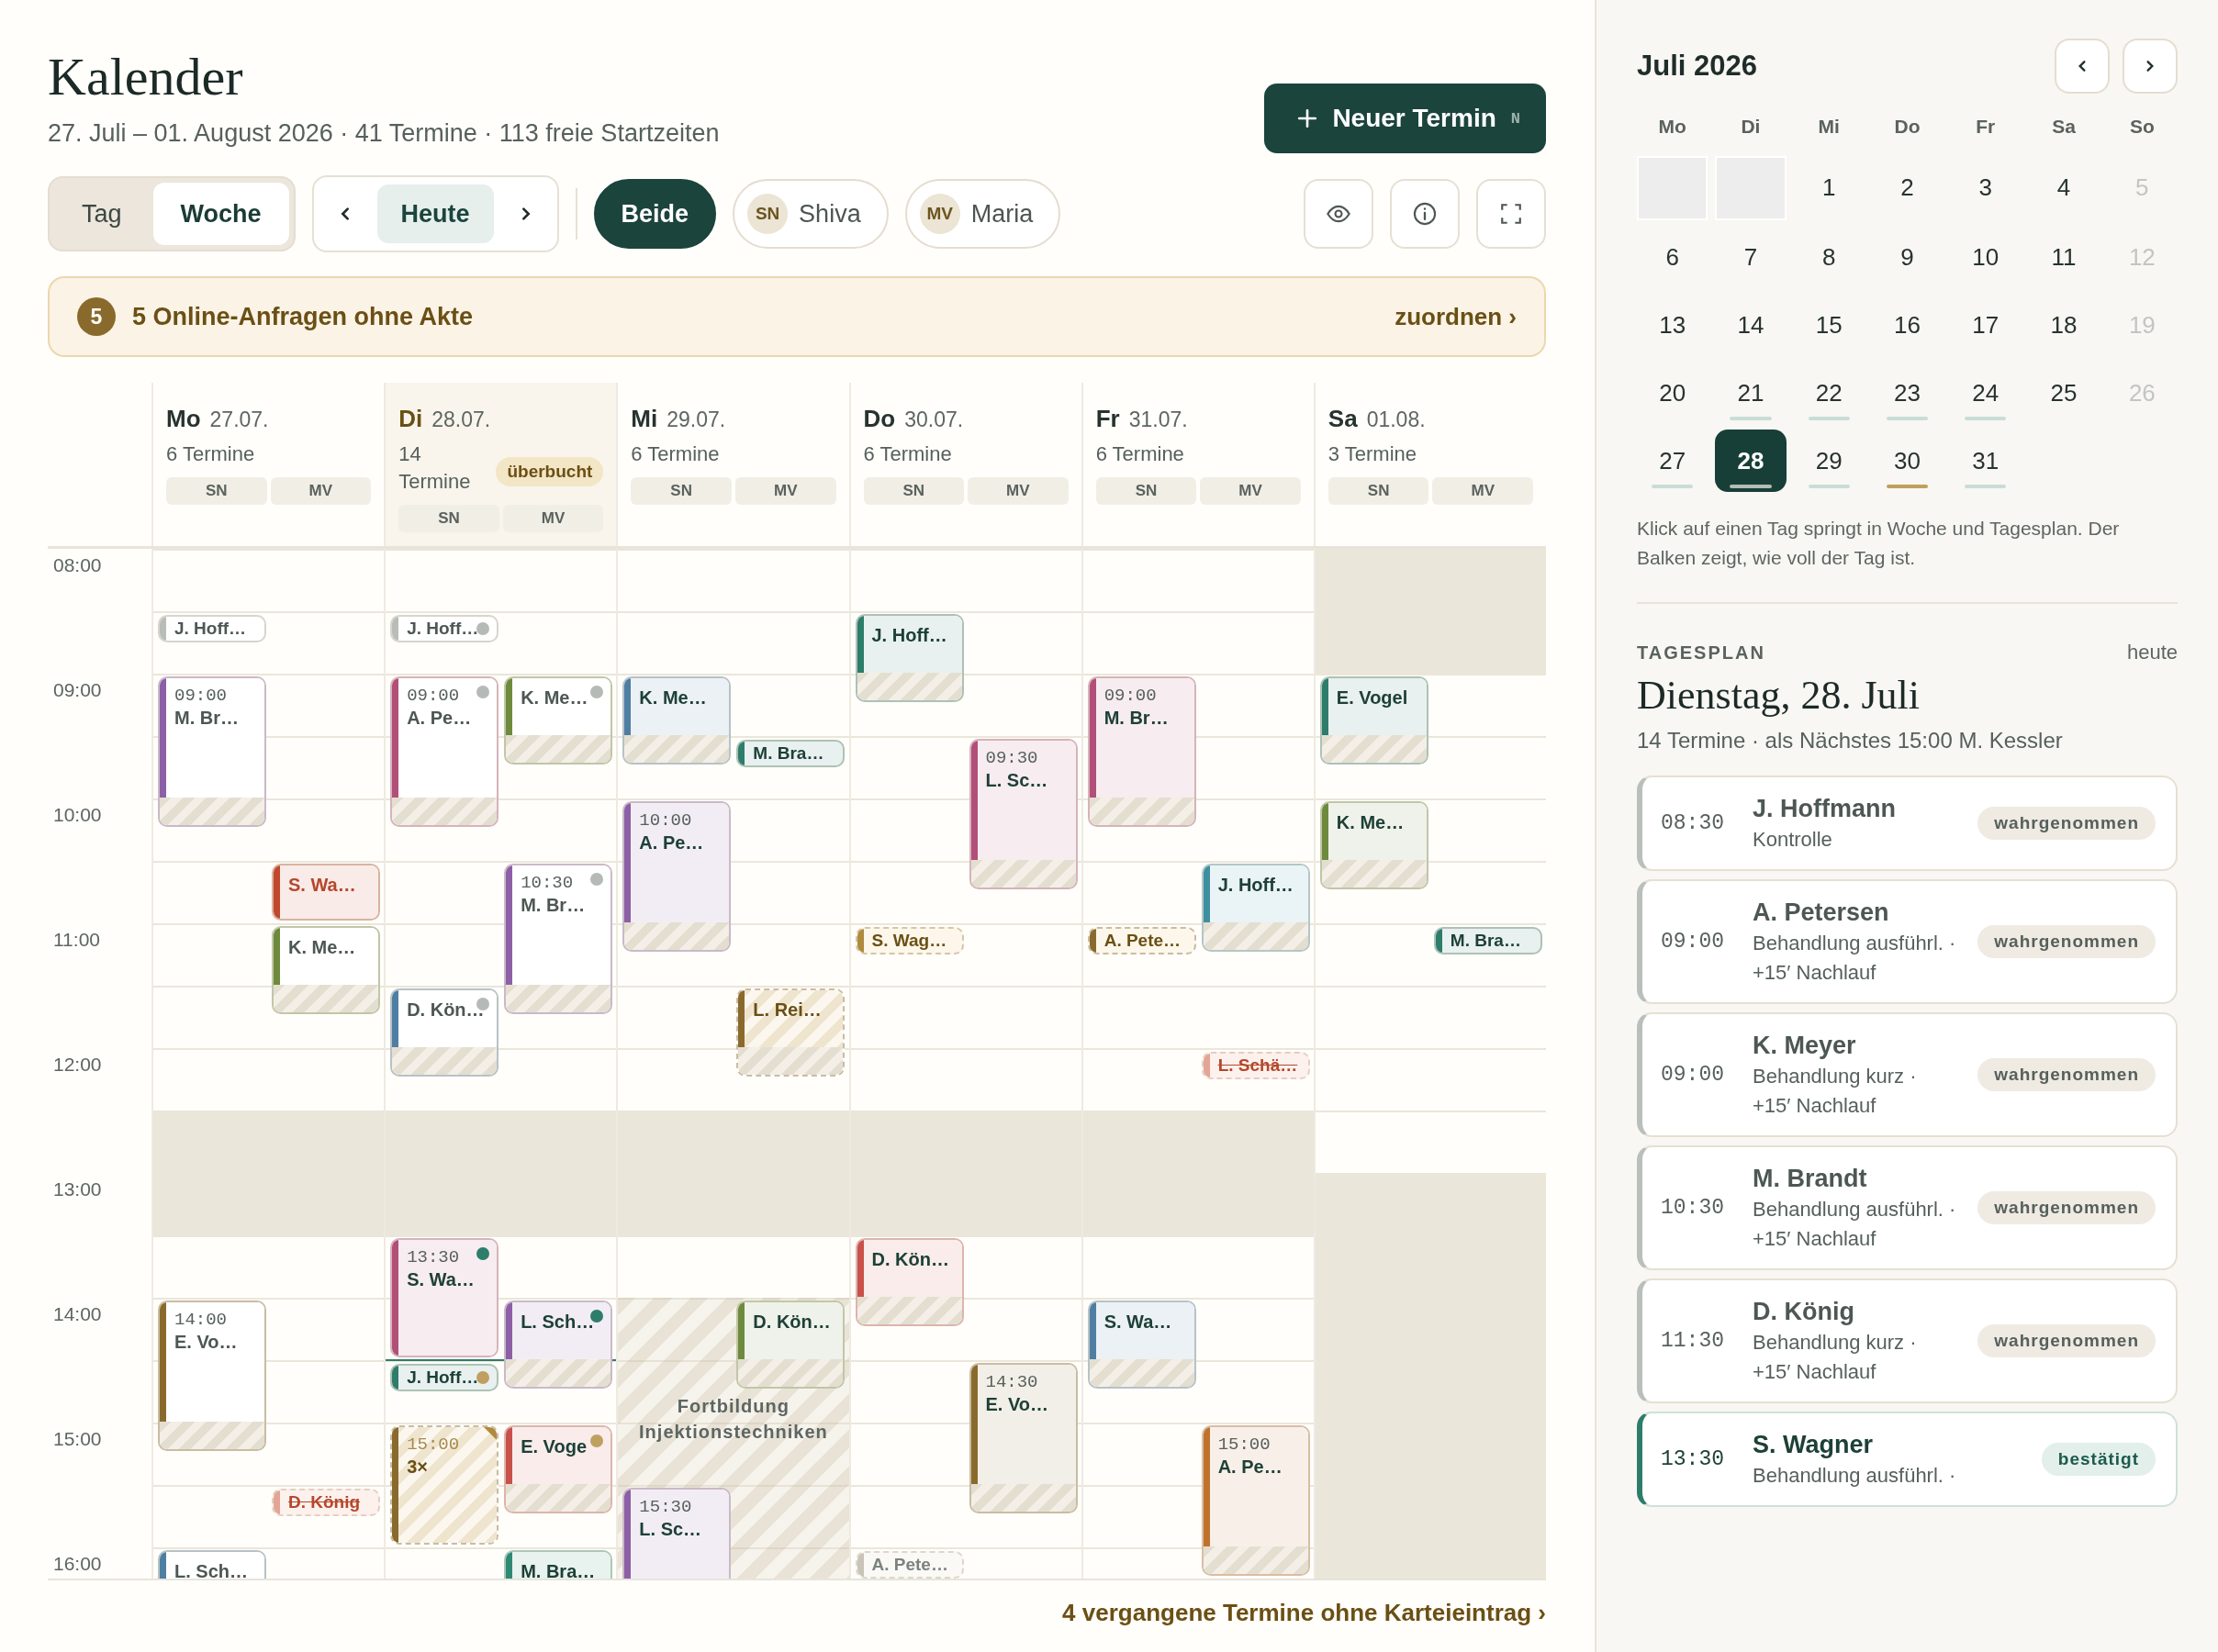  I want to click on staff-filter-chip: MV Maria, so click(982, 214).